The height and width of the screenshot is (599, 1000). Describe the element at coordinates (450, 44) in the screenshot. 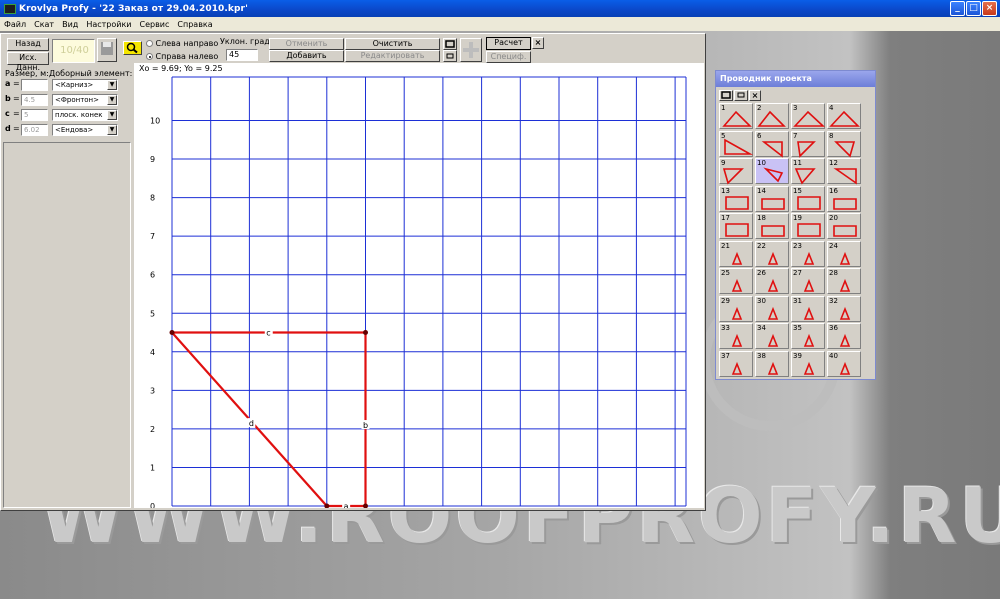

I see `restore-view-button` at that location.